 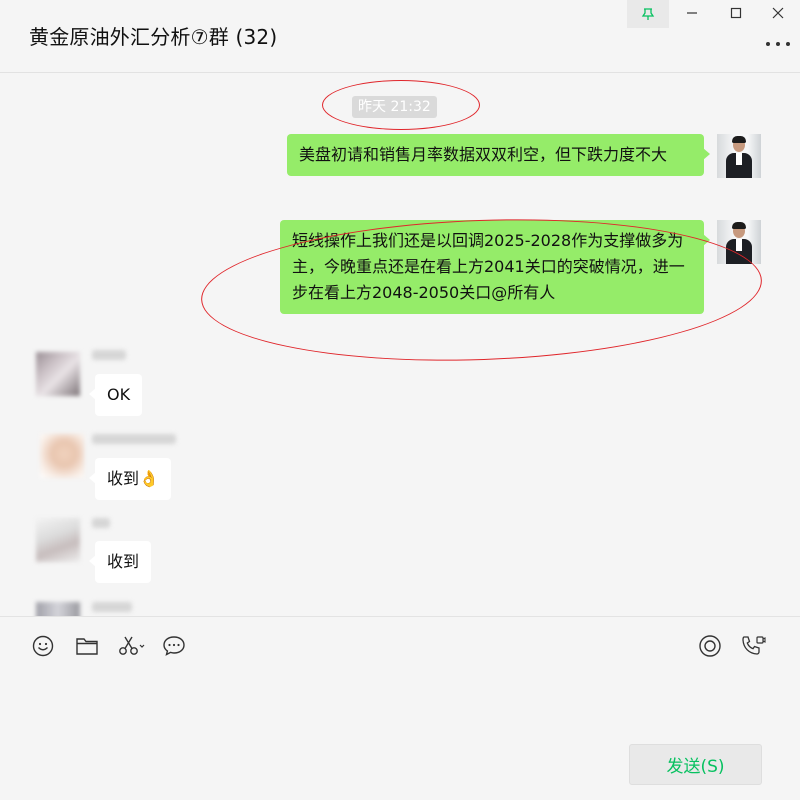 I want to click on chat-history-icon, so click(x=174, y=646).